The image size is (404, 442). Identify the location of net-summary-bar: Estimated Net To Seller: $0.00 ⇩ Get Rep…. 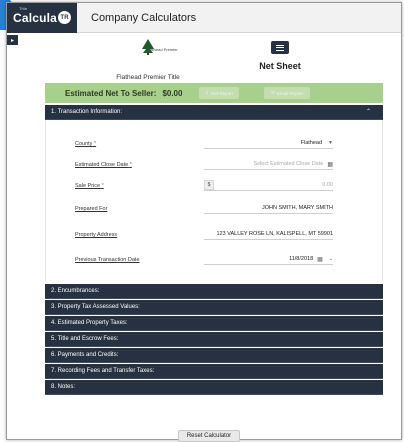
(214, 93).